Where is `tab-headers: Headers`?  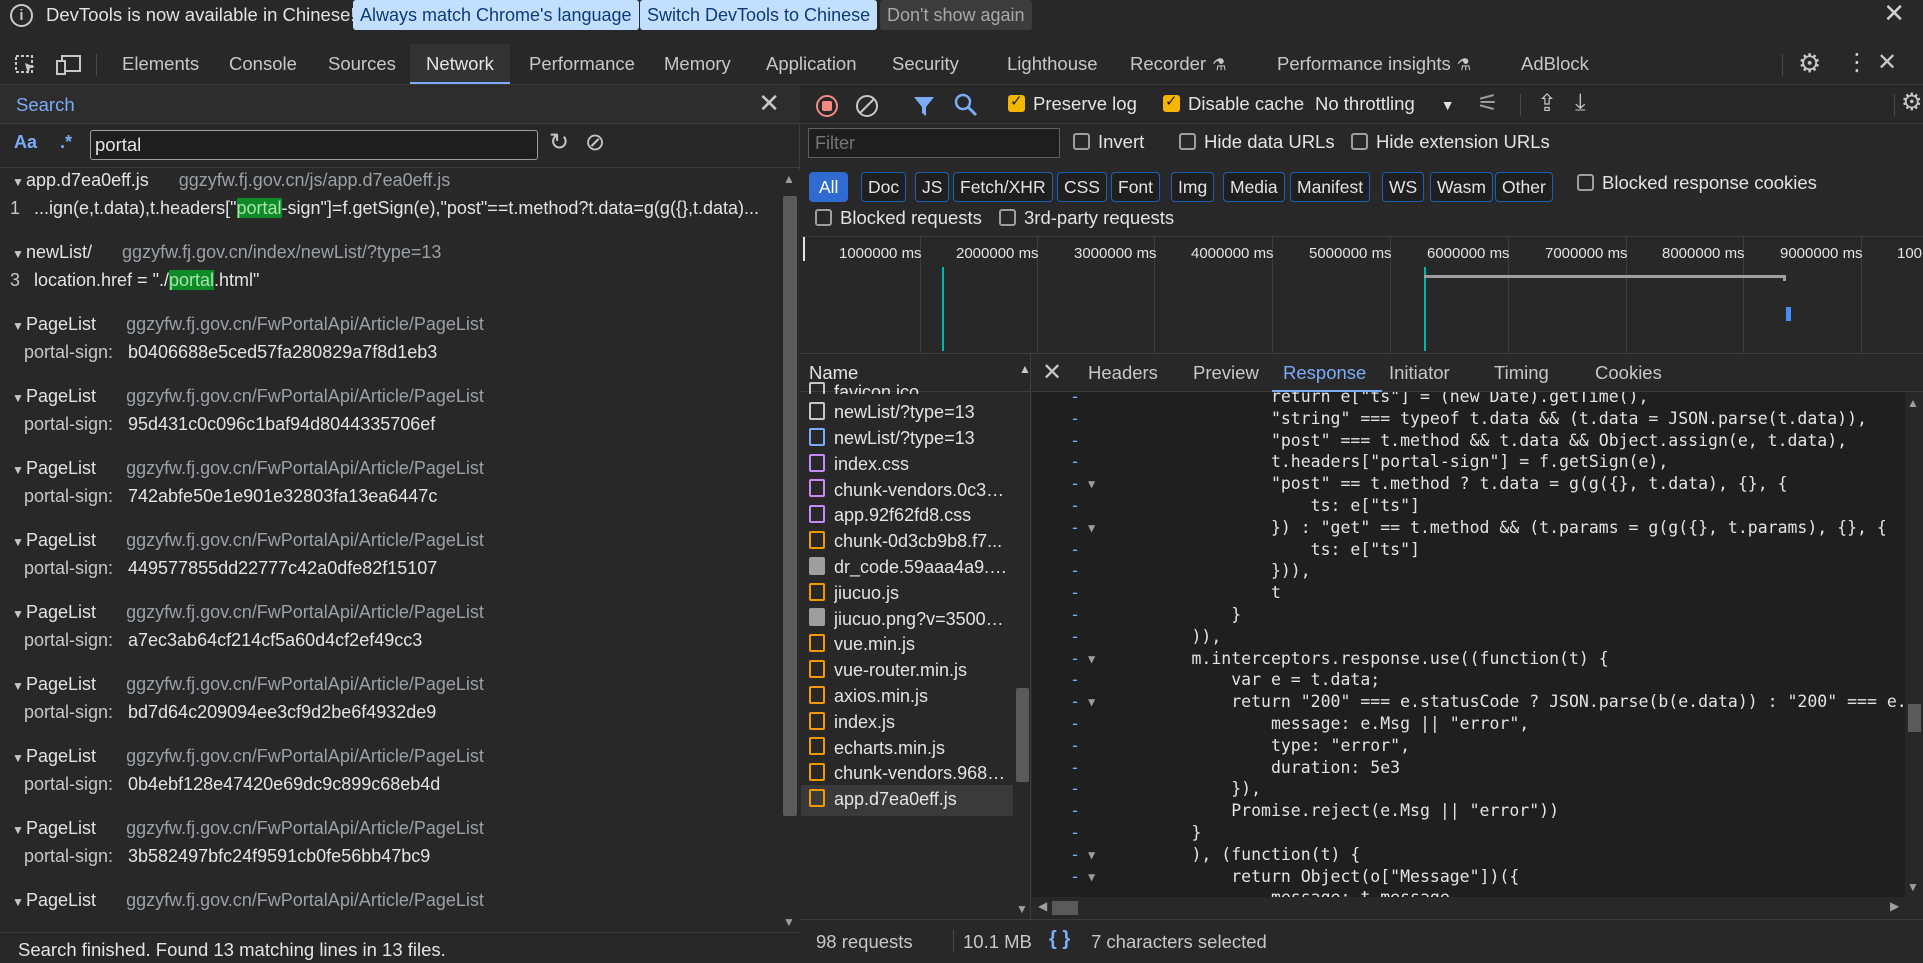 tab-headers: Headers is located at coordinates (1123, 373).